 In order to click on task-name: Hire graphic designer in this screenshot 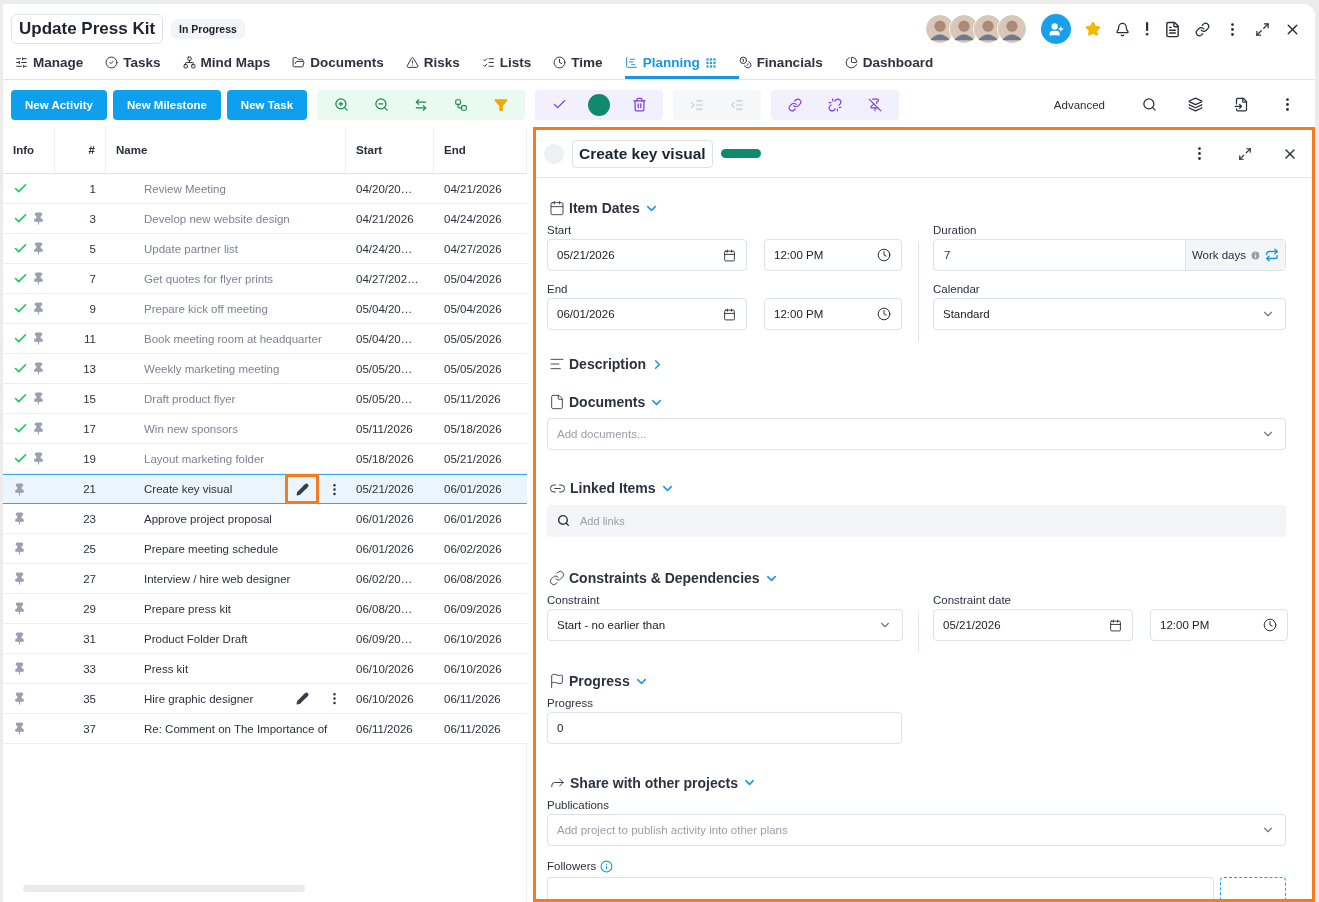, I will do `click(214, 698)`.